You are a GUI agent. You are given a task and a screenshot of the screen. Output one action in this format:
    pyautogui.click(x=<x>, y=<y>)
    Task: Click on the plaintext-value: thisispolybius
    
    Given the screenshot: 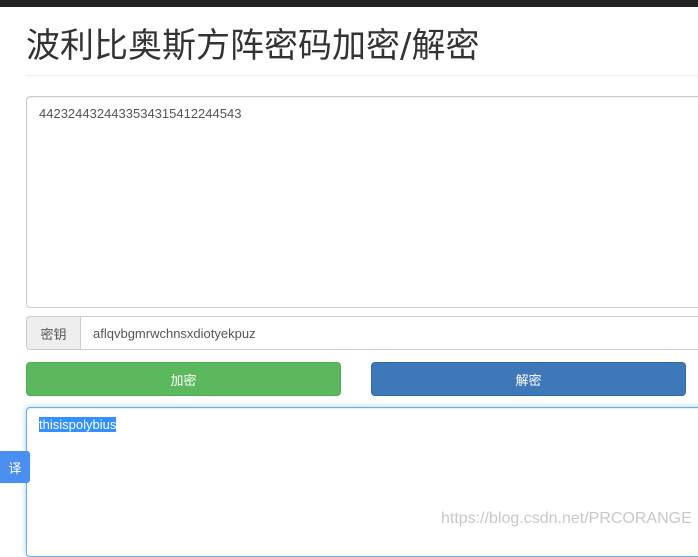 What is the action you would take?
    pyautogui.click(x=78, y=424)
    